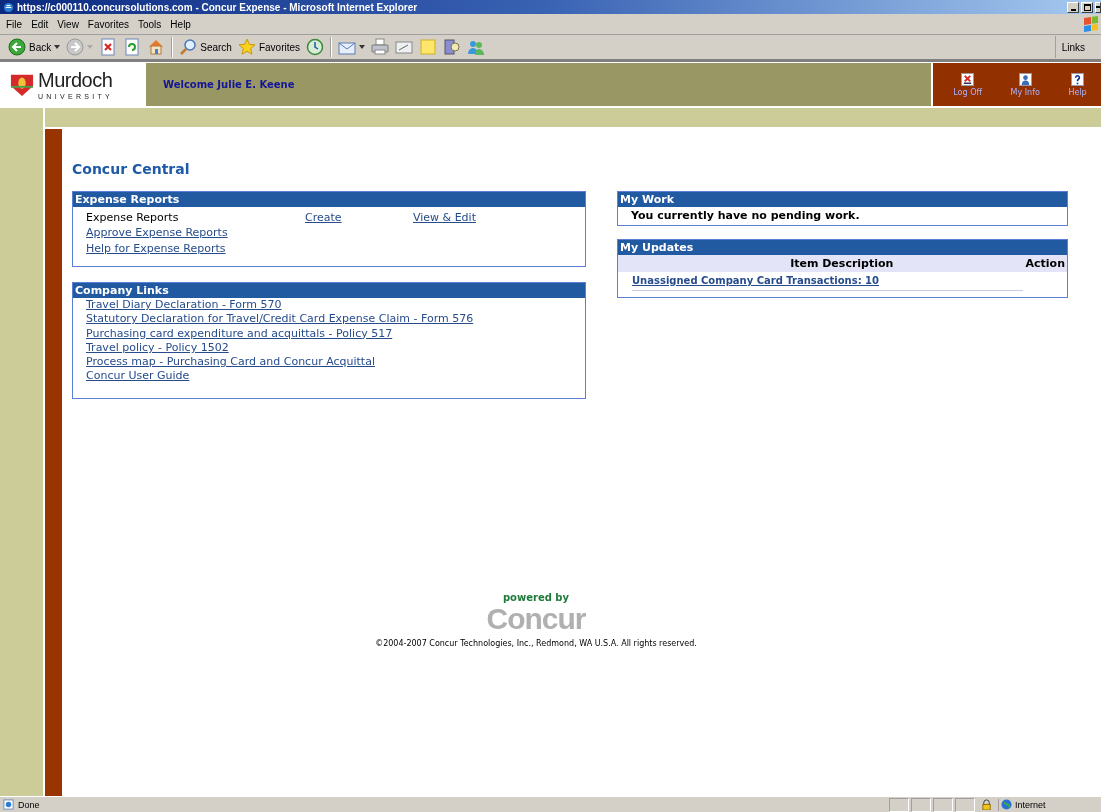  I want to click on concur-logo: Concur, so click(536, 618).